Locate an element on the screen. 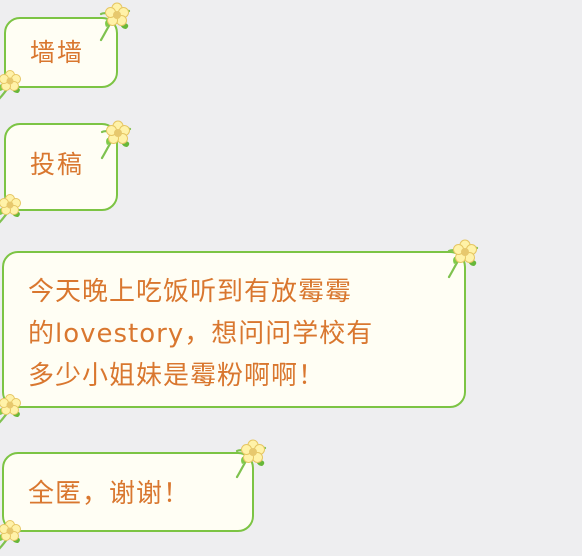  message-bubble: 投稿 is located at coordinates (61, 167).